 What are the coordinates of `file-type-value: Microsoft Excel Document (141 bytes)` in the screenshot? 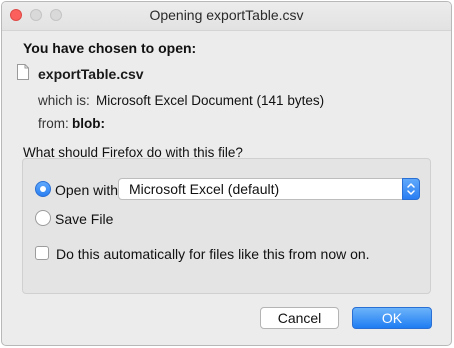 It's located at (210, 100).